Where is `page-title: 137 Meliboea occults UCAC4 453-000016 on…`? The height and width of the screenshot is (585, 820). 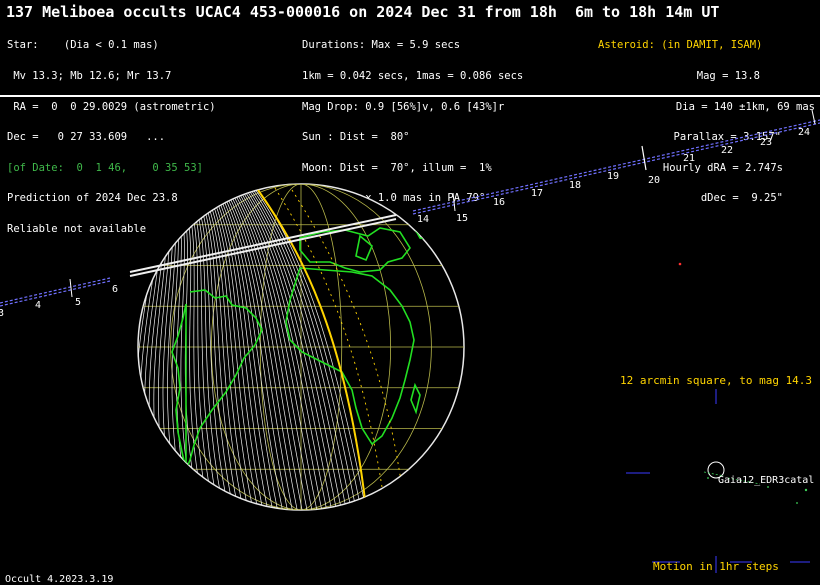
page-title: 137 Meliboea occults UCAC4 453-000016 on… is located at coordinates (363, 12).